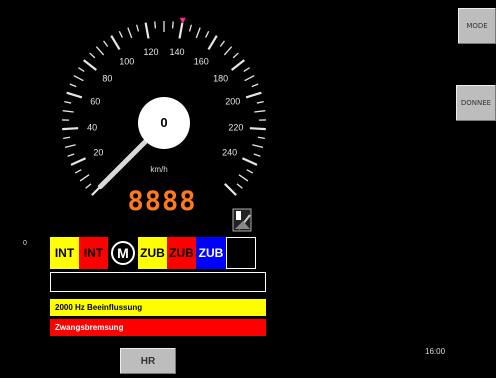 Image resolution: width=496 pixels, height=378 pixels. I want to click on digital-display: 8888, so click(162, 201).